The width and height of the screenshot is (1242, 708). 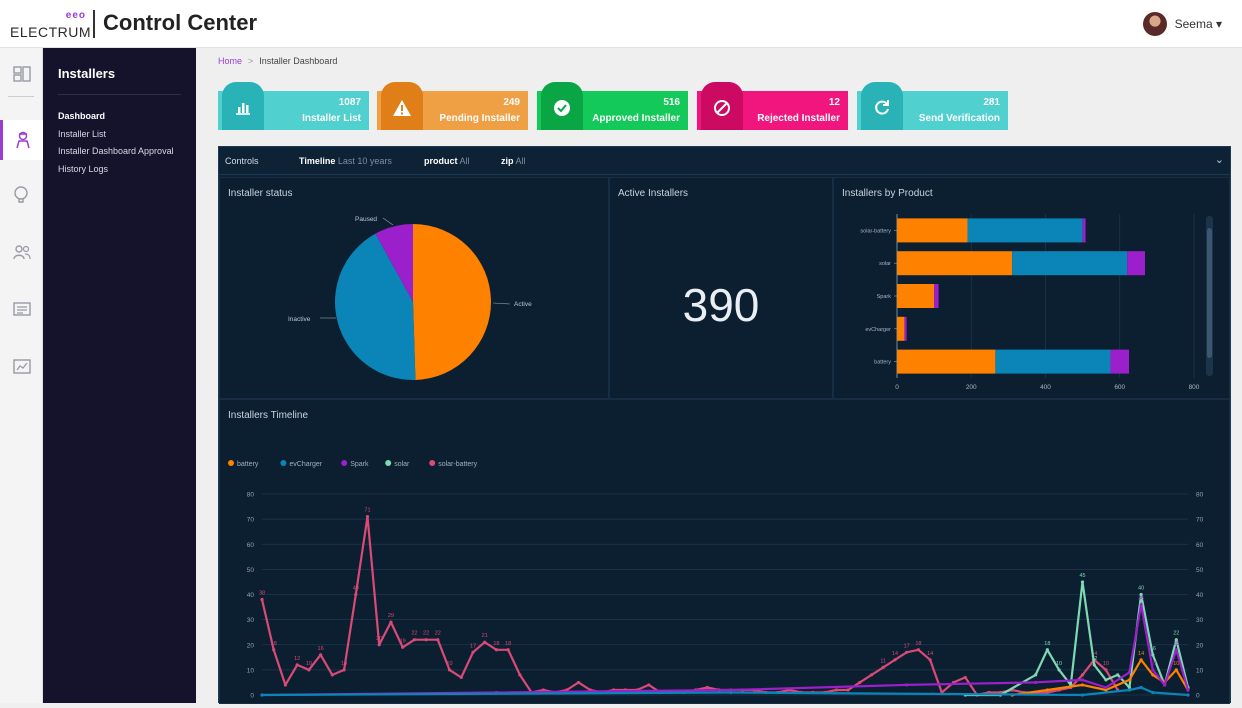 I want to click on sidebar-item-installer-list: Installer List, so click(x=116, y=135).